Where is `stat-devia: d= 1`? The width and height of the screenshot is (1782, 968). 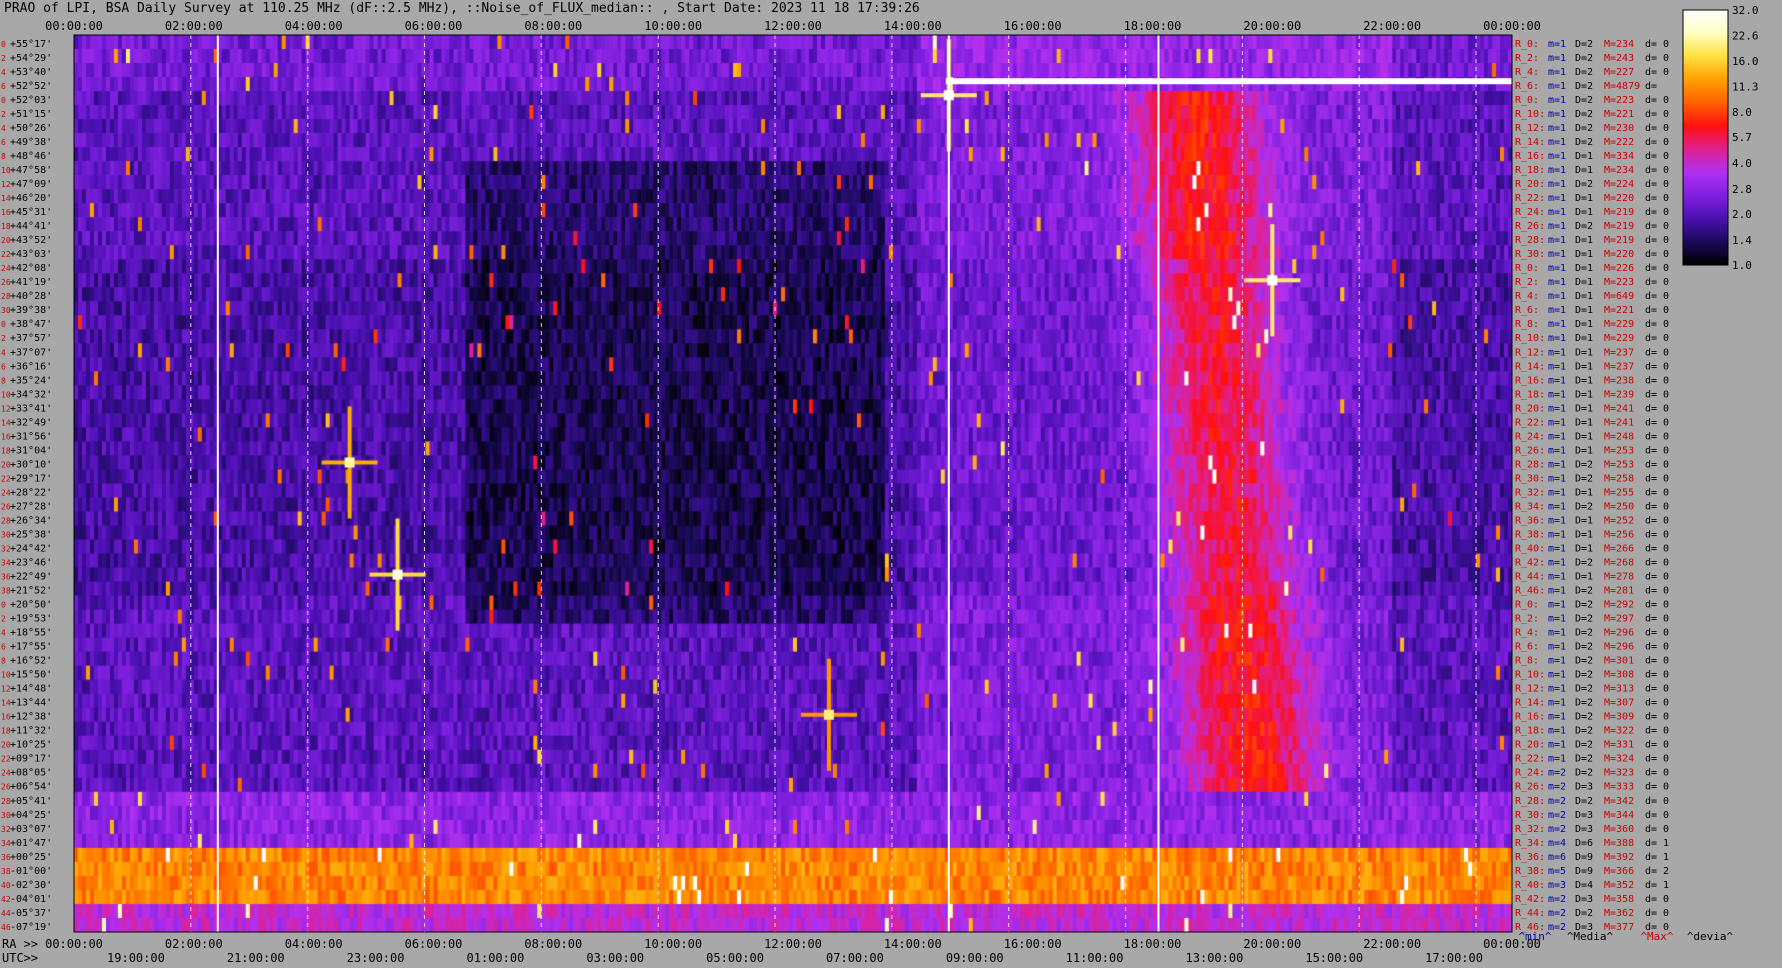 stat-devia: d= 1 is located at coordinates (1657, 843).